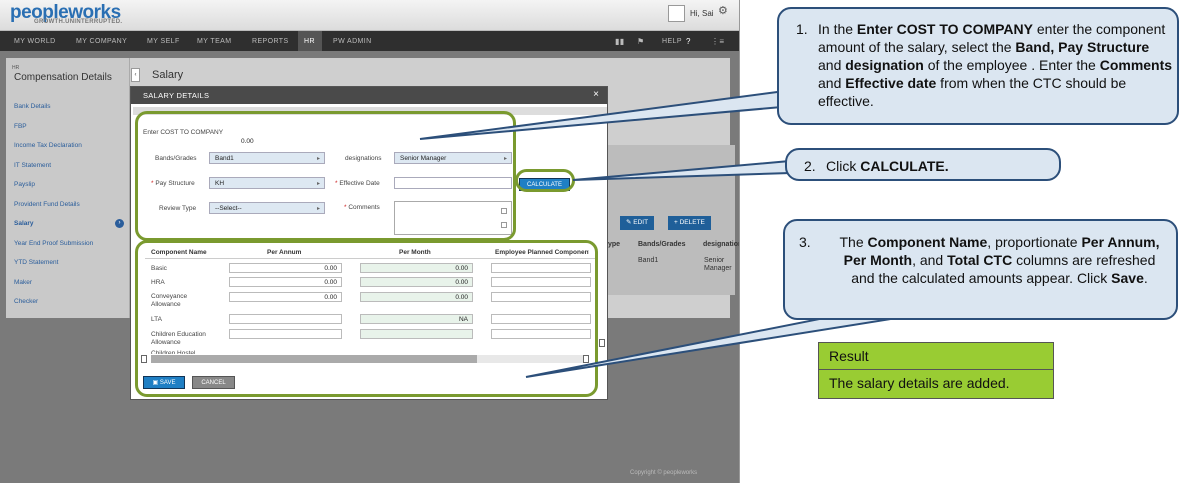  What do you see at coordinates (676, 13) in the screenshot?
I see `avatar` at bounding box center [676, 13].